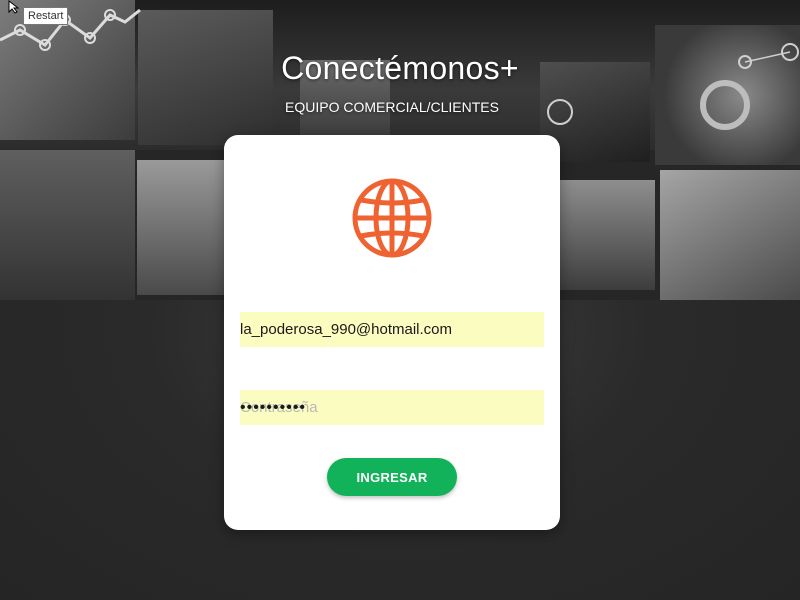  I want to click on email-field, so click(392, 329).